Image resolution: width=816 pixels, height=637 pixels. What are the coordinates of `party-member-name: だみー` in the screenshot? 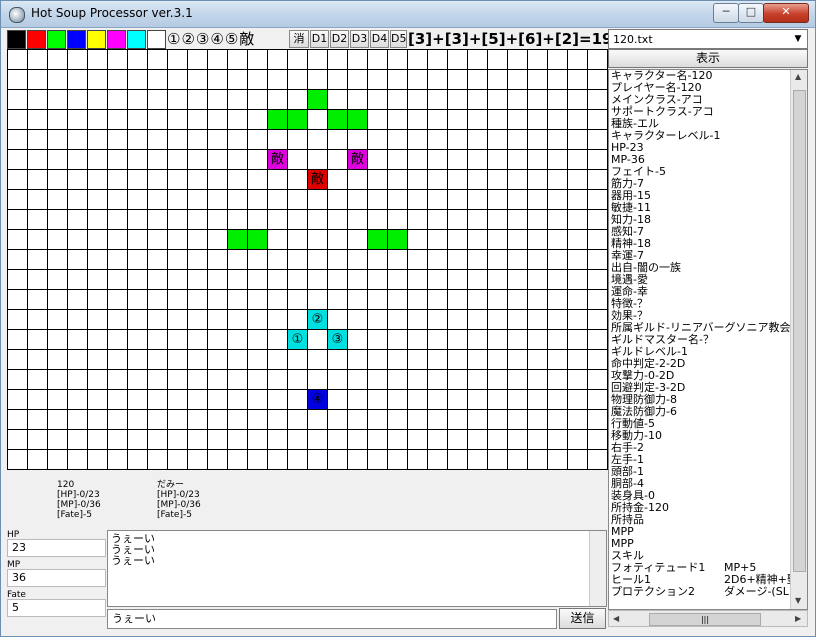 It's located at (171, 485).